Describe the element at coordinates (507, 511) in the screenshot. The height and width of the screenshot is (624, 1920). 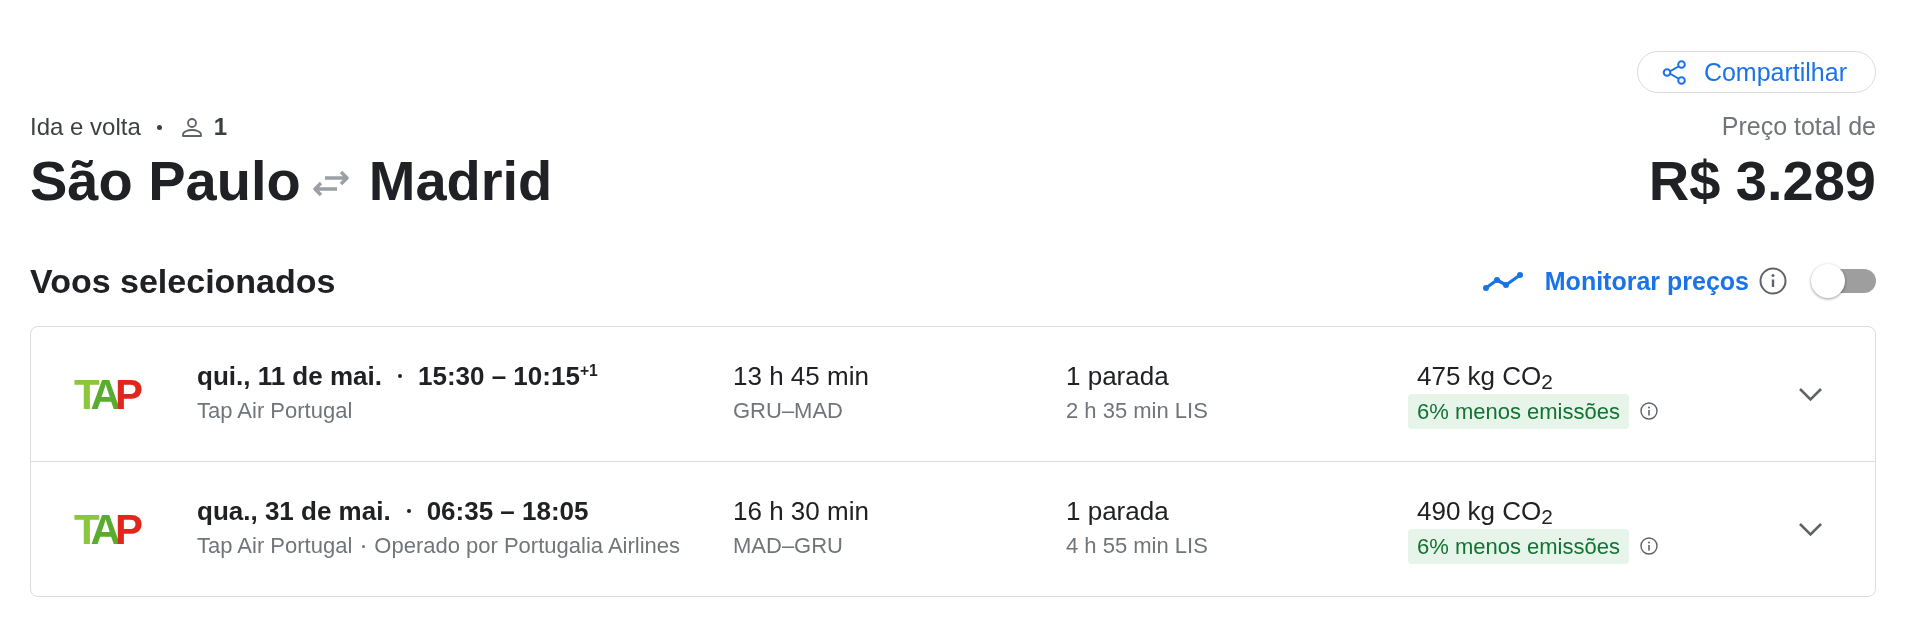
I see `flight-times: 06:35 – 18:05` at that location.